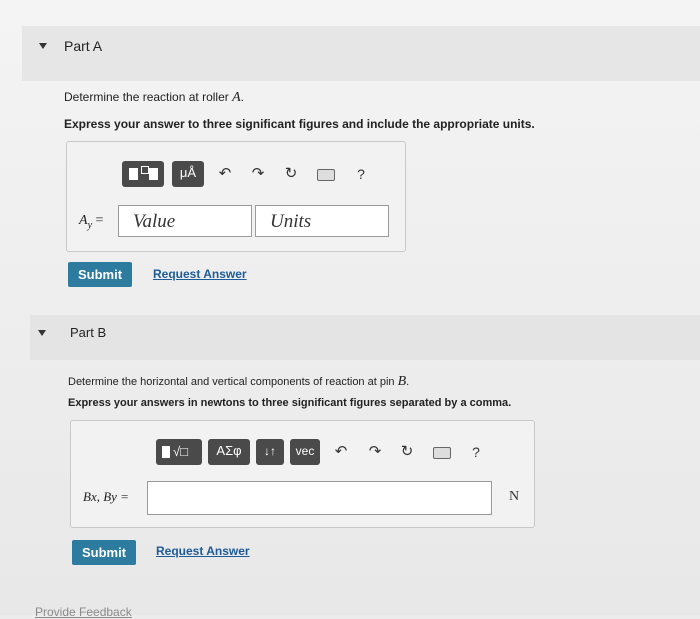 The width and height of the screenshot is (700, 619). I want to click on part-a-submit-button: Submit, so click(100, 274).